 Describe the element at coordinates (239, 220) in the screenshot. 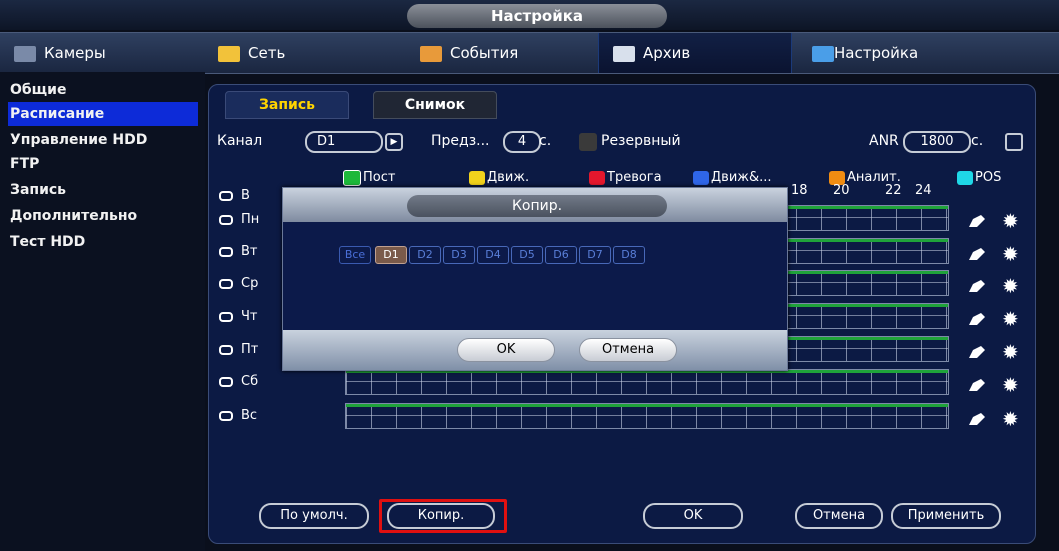

I see `day-row-mon: Пн` at that location.